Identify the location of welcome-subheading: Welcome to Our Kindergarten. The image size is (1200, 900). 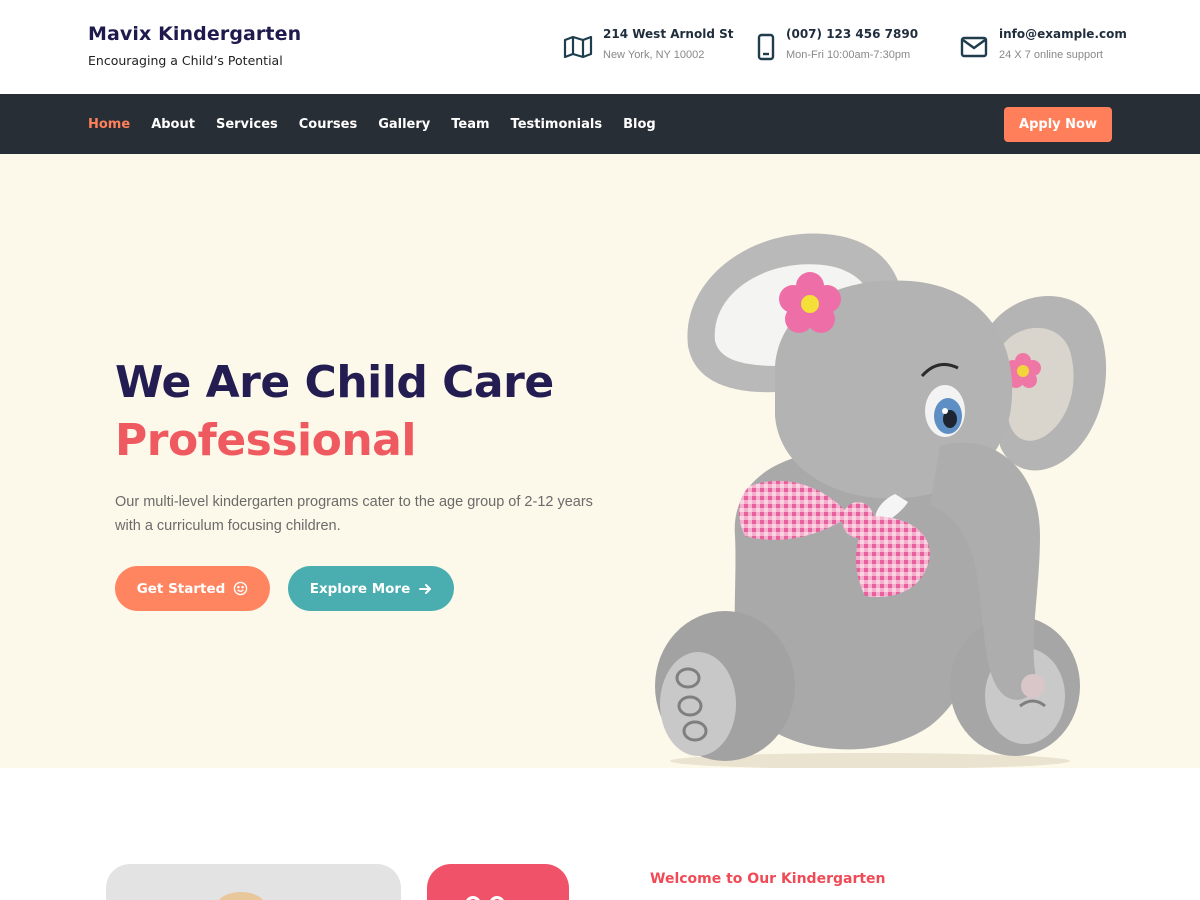
(768, 879).